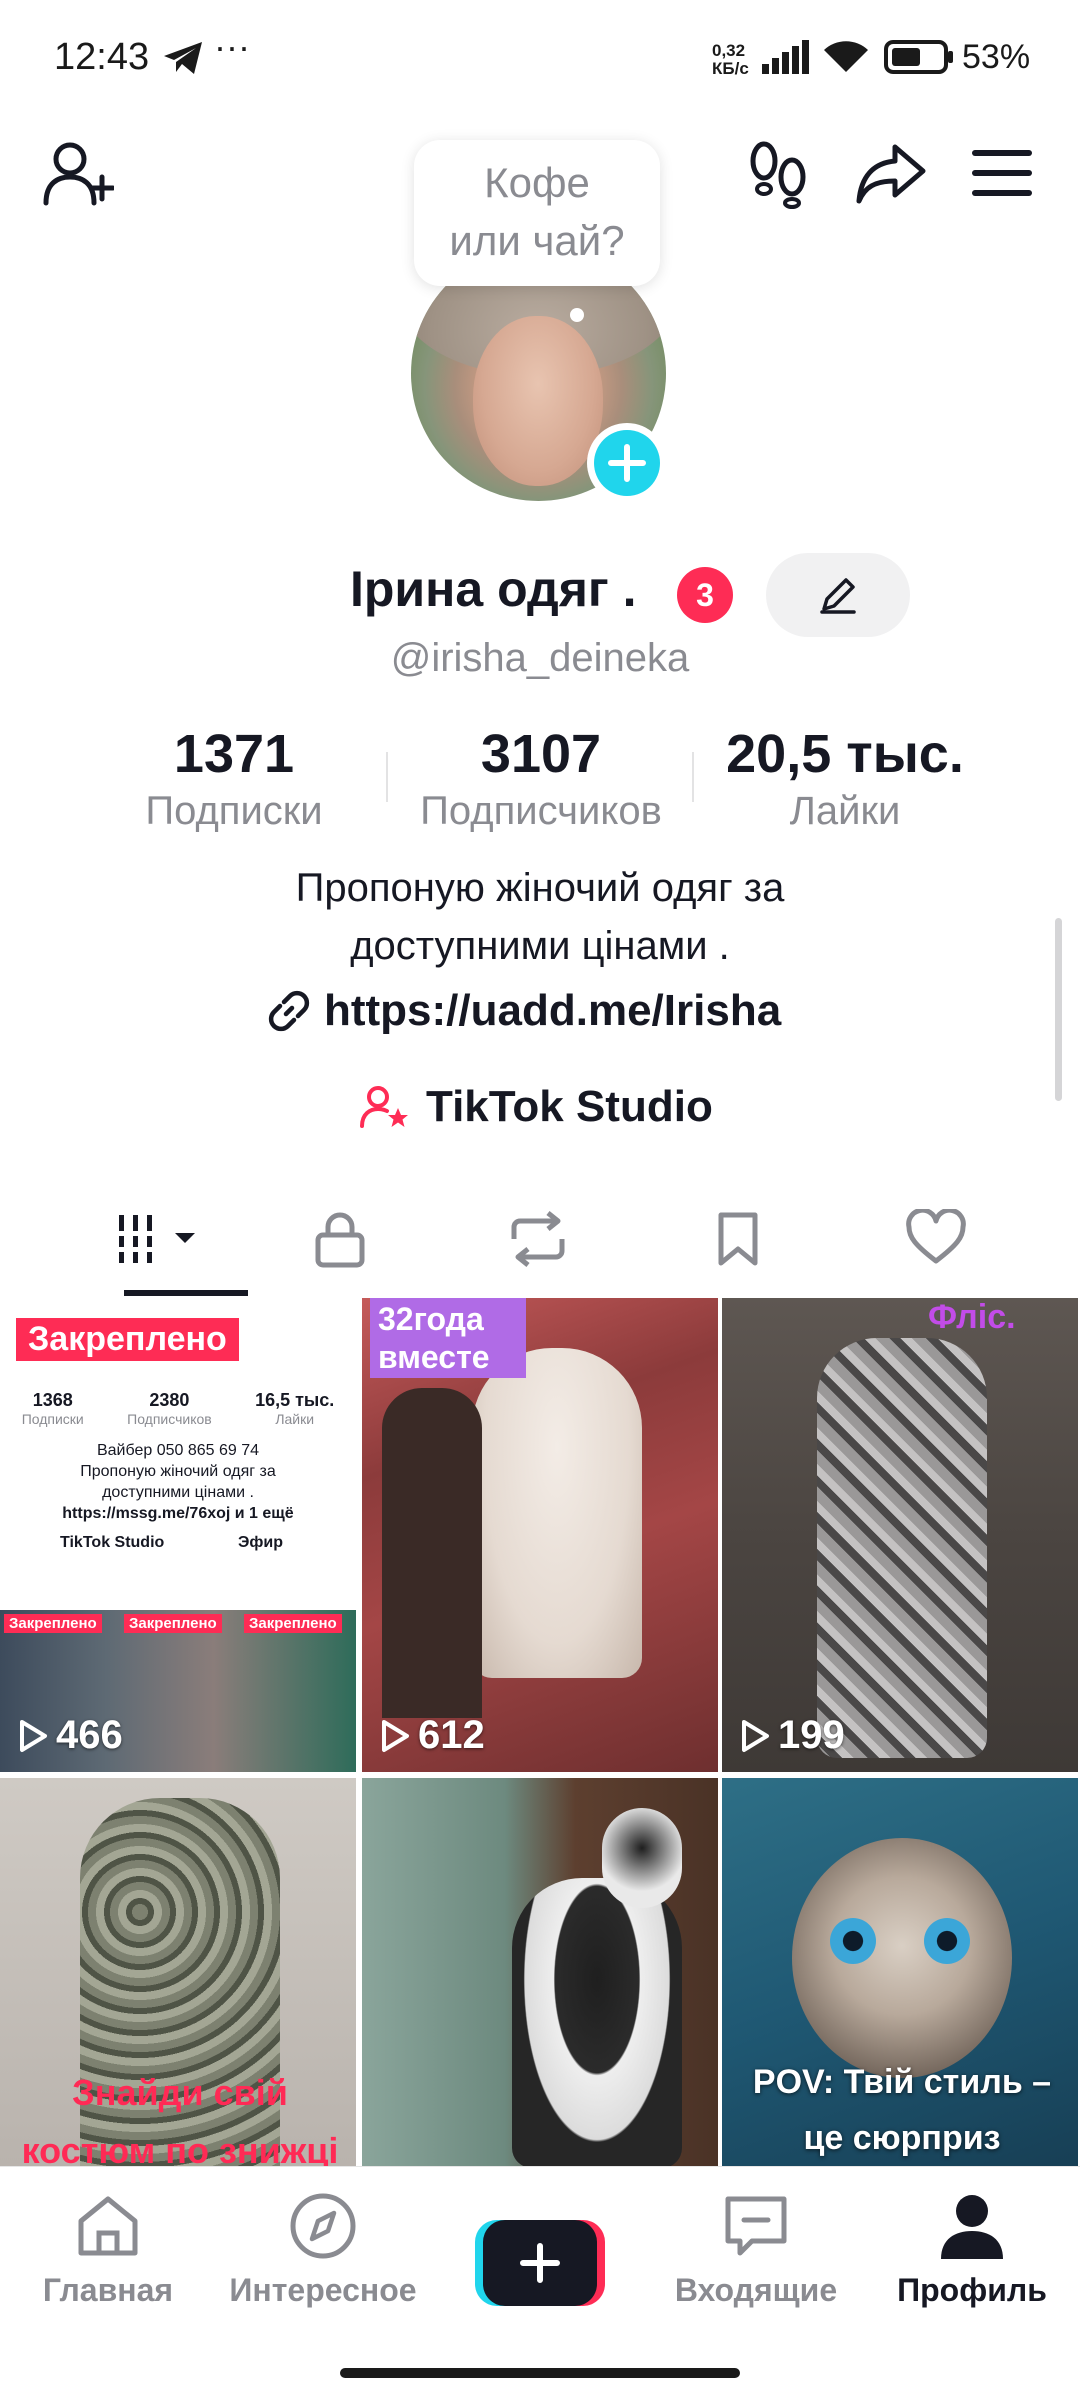  What do you see at coordinates (384, 1107) in the screenshot?
I see `creator-star-icon` at bounding box center [384, 1107].